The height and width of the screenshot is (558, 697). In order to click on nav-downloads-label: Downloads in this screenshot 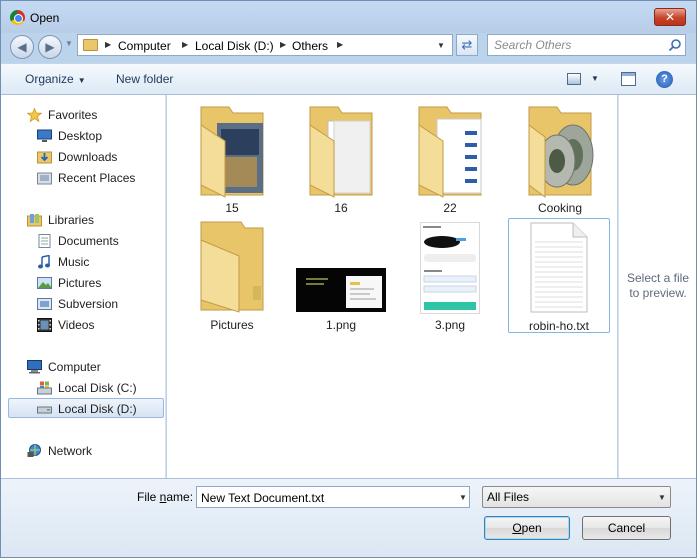, I will do `click(88, 157)`.